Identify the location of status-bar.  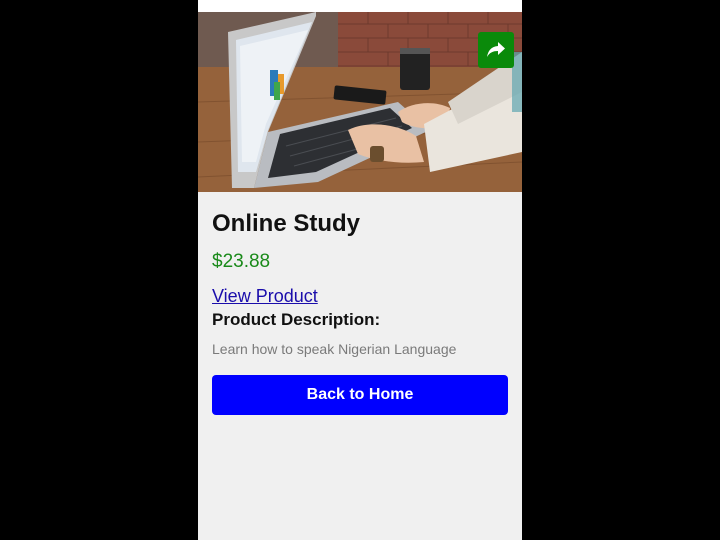
(360, 6).